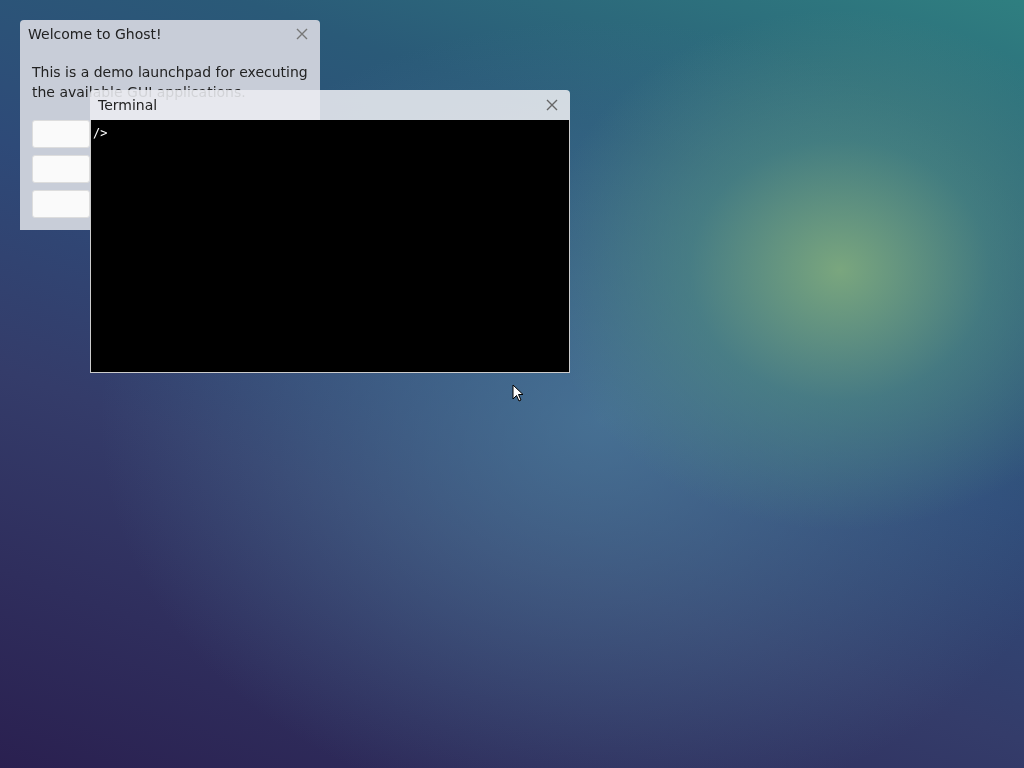 The width and height of the screenshot is (1024, 768). I want to click on window-title: Welcome to Ghost!, so click(95, 34).